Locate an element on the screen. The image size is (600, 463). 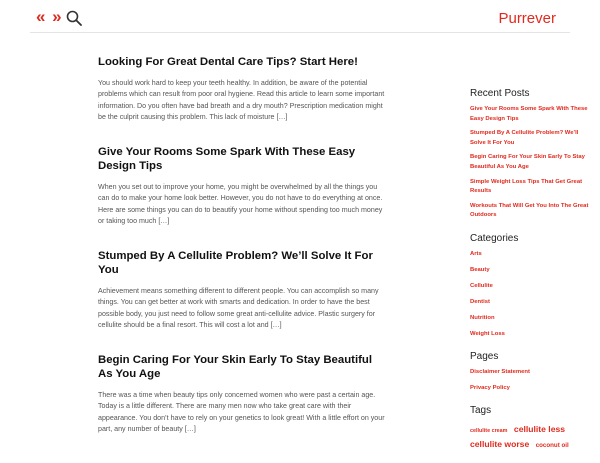
category-link: Arts is located at coordinates (531, 254).